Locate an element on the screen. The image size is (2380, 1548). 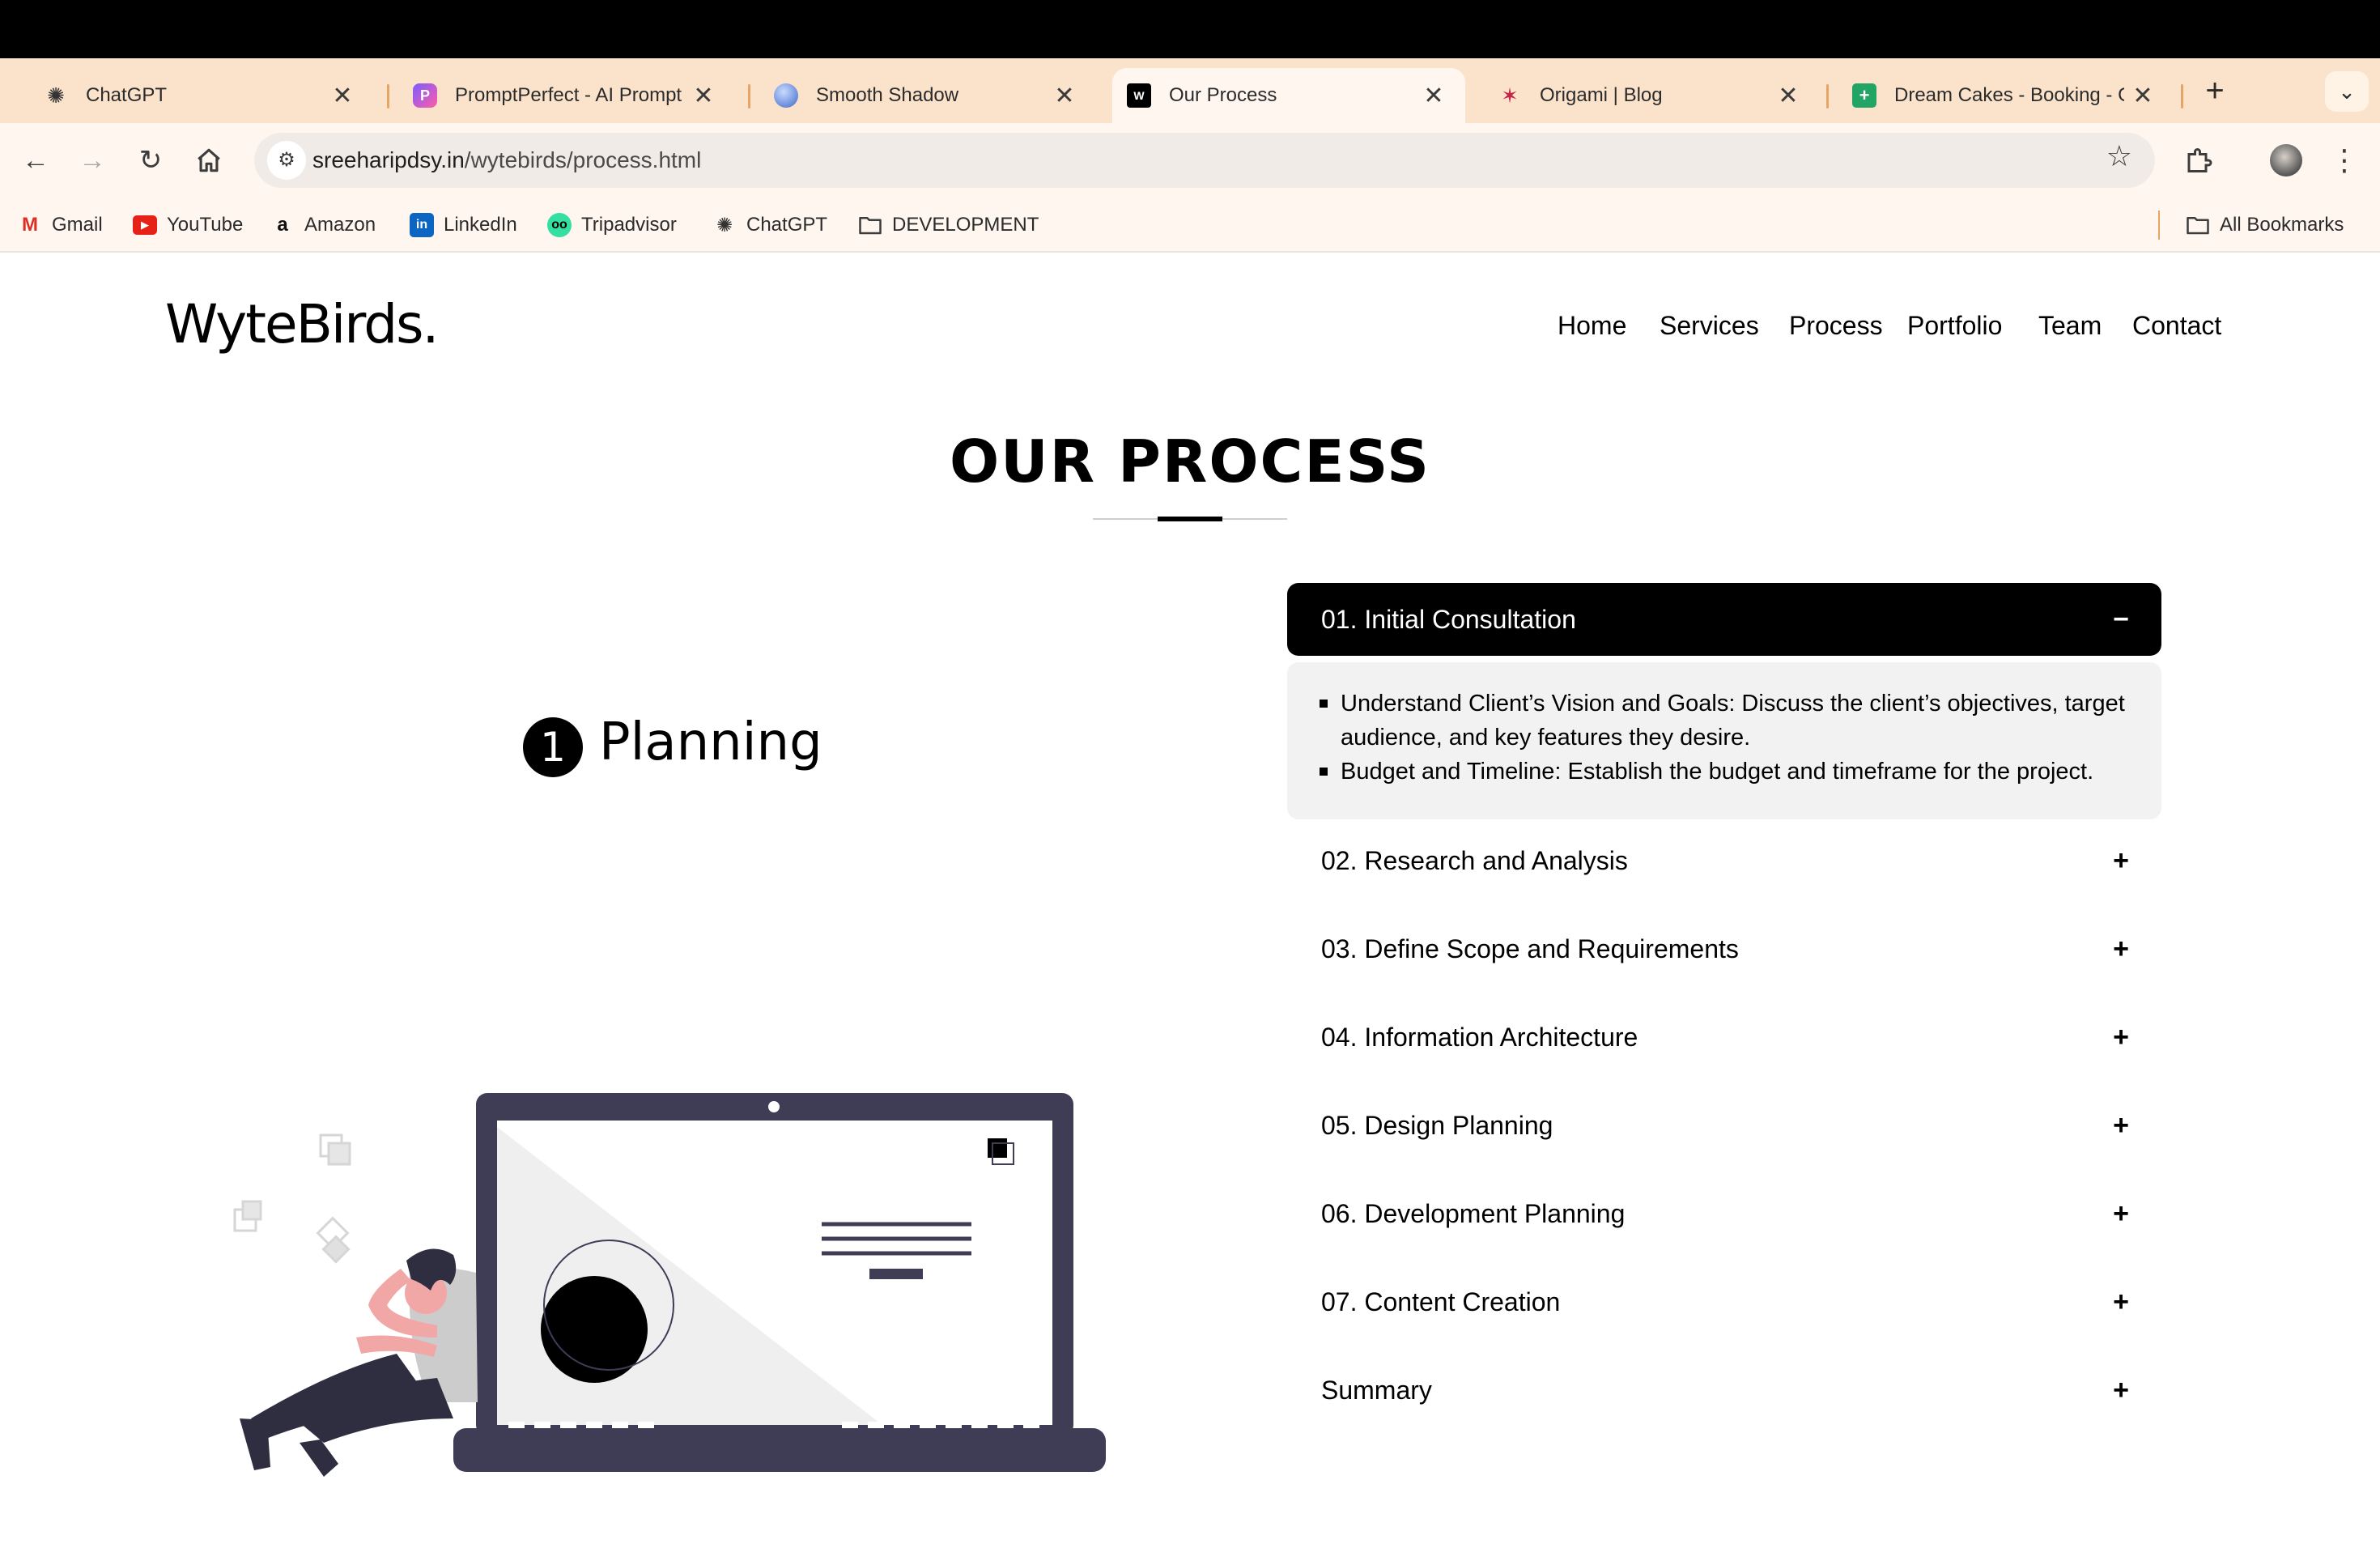
wytebirds-icon: W is located at coordinates (1139, 96).